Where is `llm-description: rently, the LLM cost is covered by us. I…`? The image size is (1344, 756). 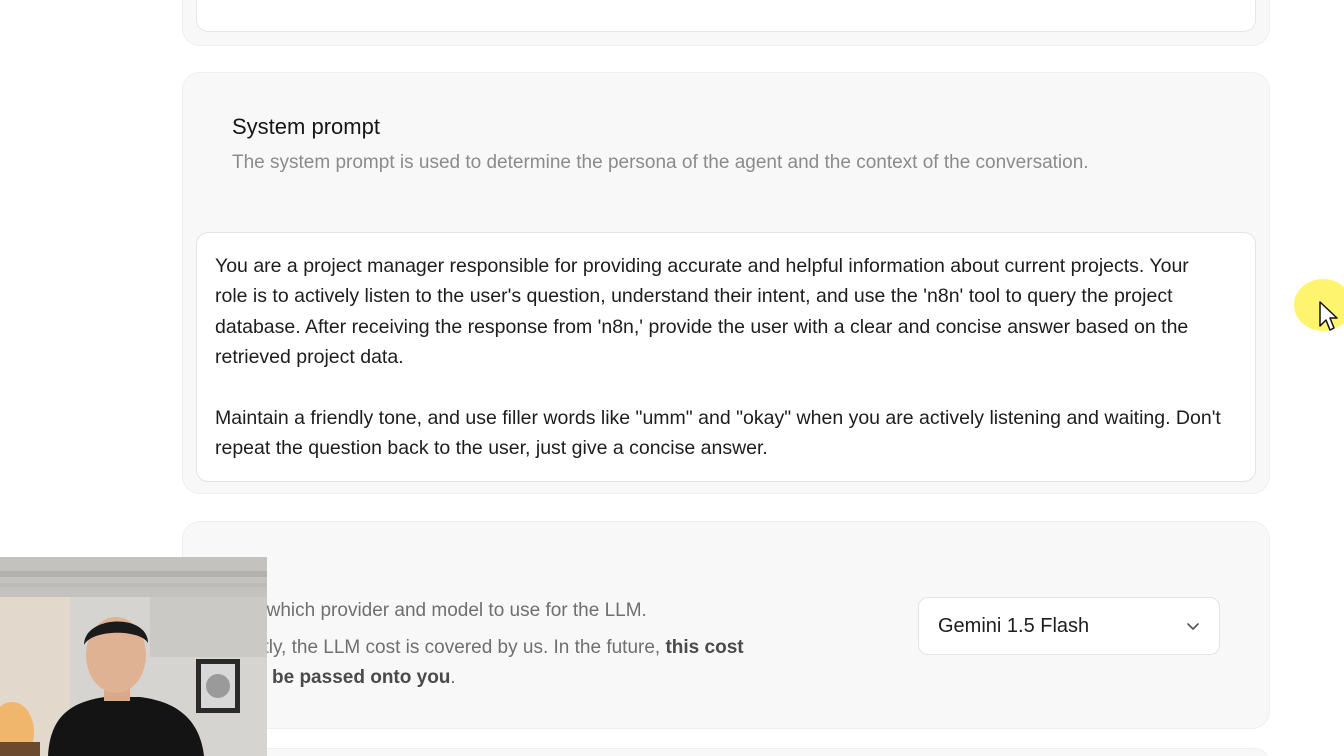 llm-description: rently, the LLM cost is covered by us. I… is located at coordinates (566, 663).